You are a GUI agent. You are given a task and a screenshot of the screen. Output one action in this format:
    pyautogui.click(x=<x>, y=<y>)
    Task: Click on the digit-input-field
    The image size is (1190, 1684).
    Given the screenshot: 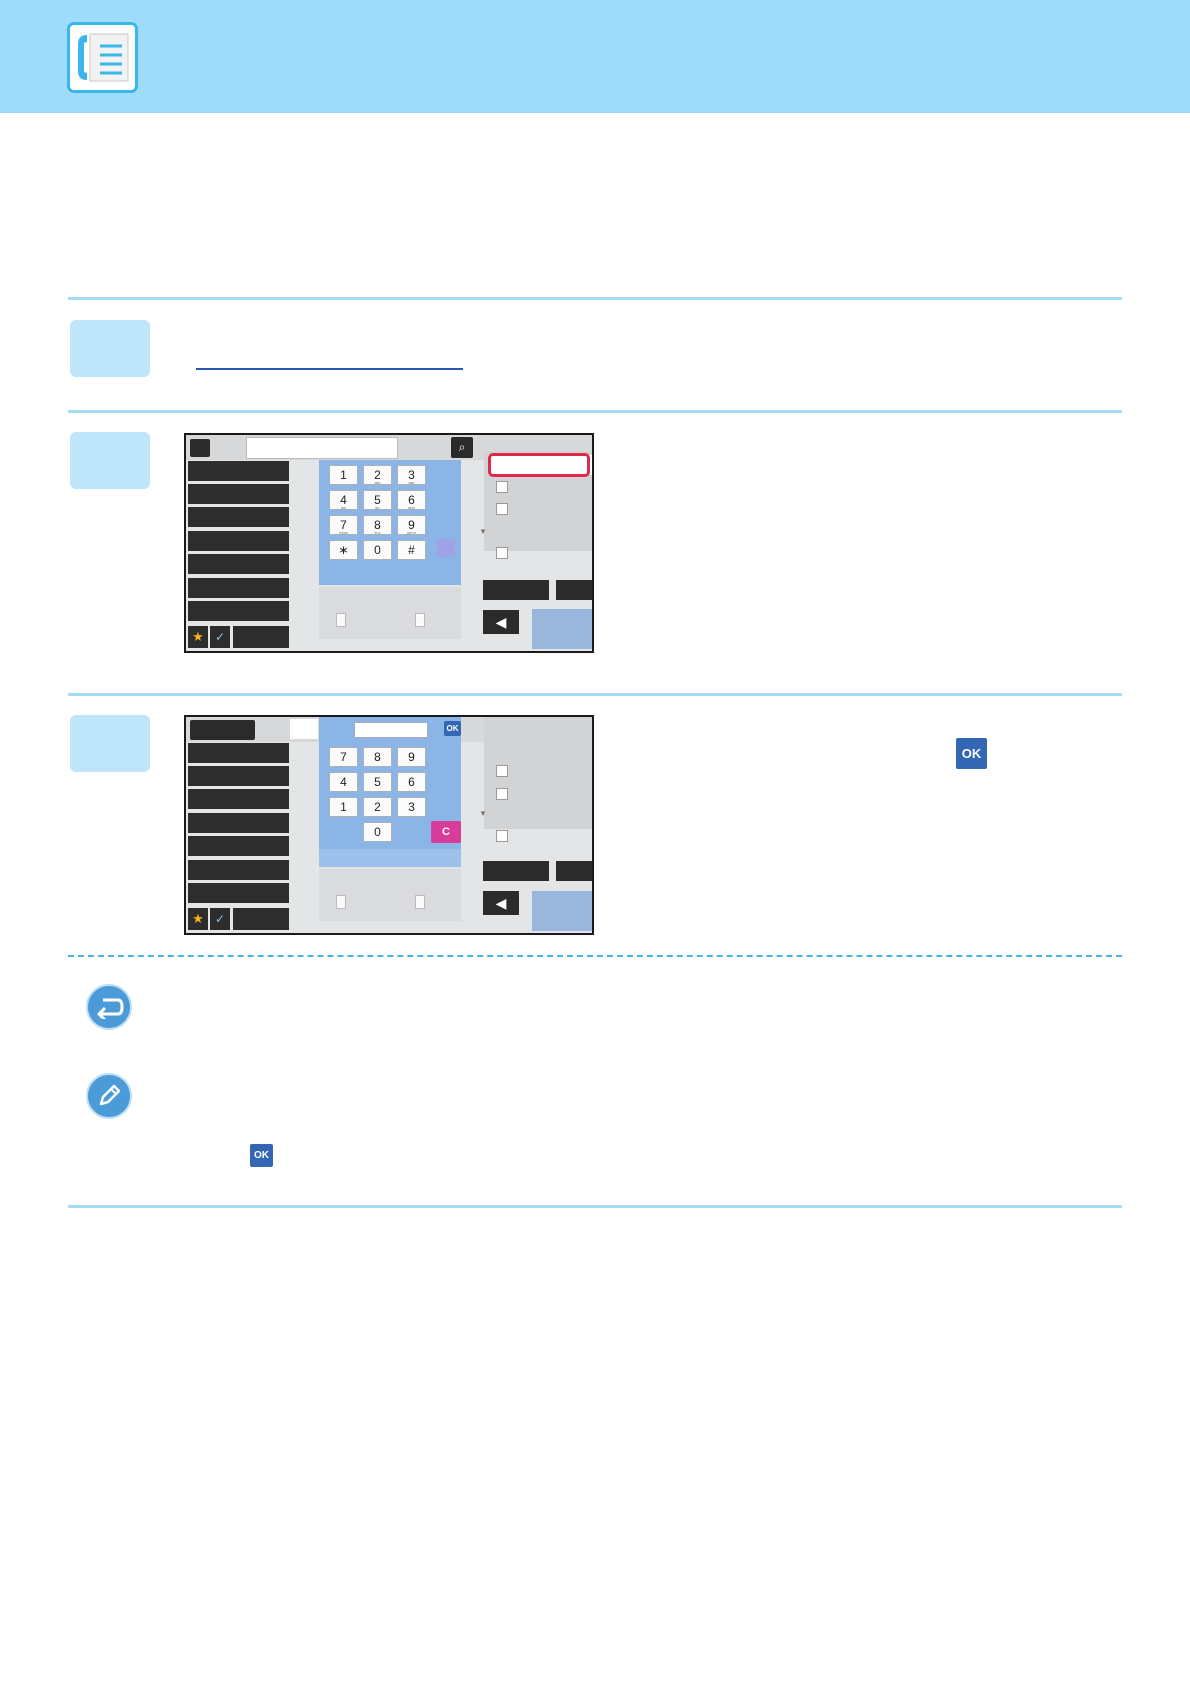 What is the action you would take?
    pyautogui.click(x=391, y=730)
    